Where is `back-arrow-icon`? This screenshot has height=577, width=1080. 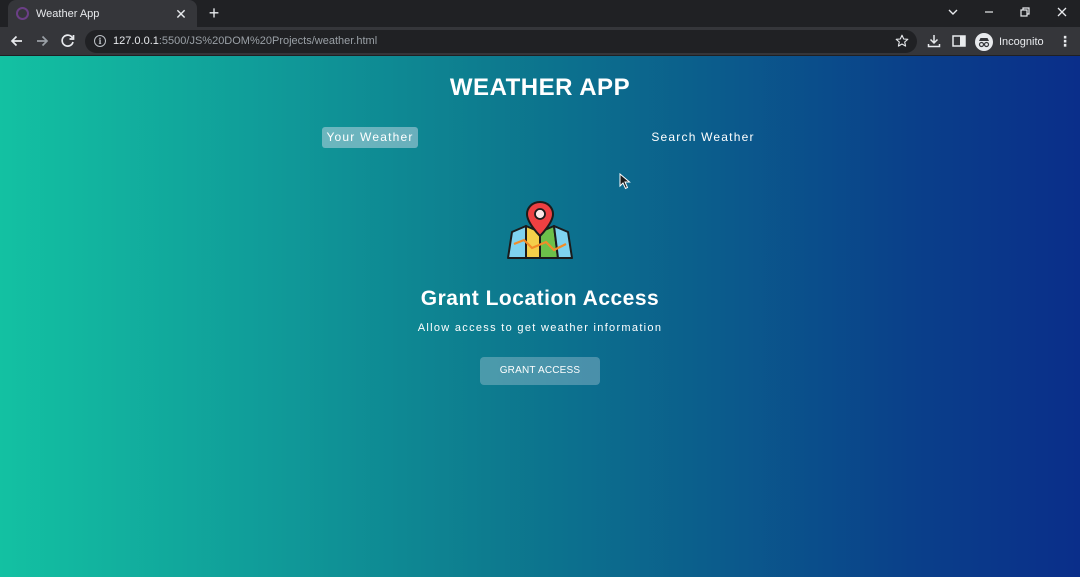
back-arrow-icon is located at coordinates (17, 41).